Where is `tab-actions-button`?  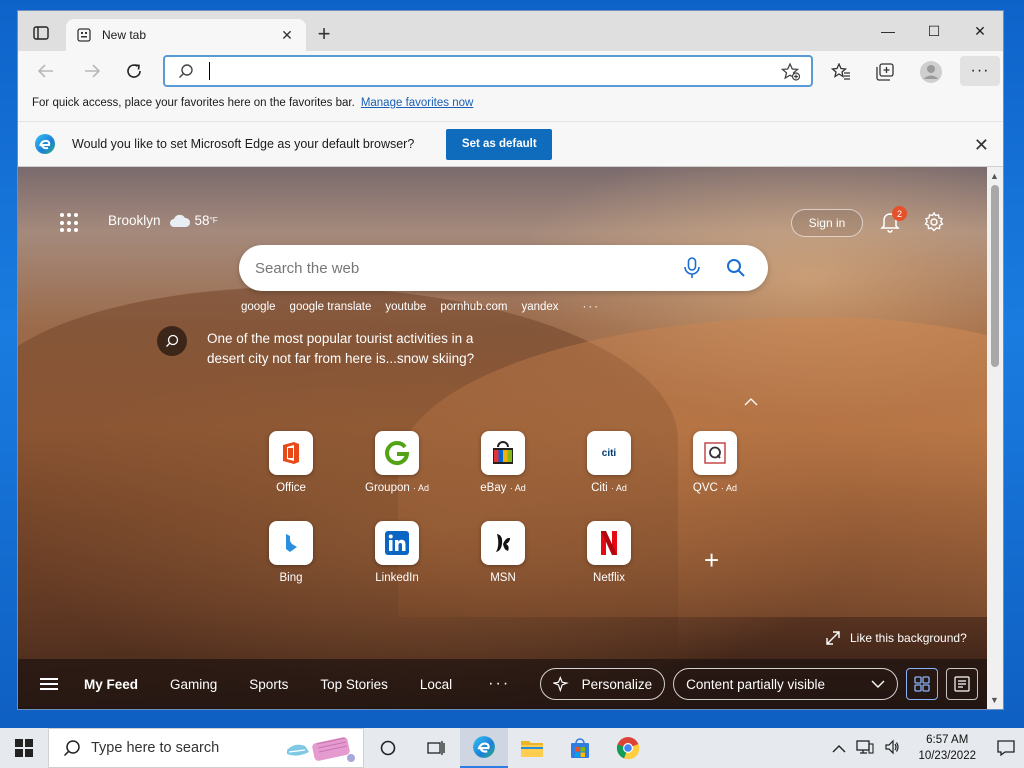
tab-actions-button is located at coordinates (41, 33).